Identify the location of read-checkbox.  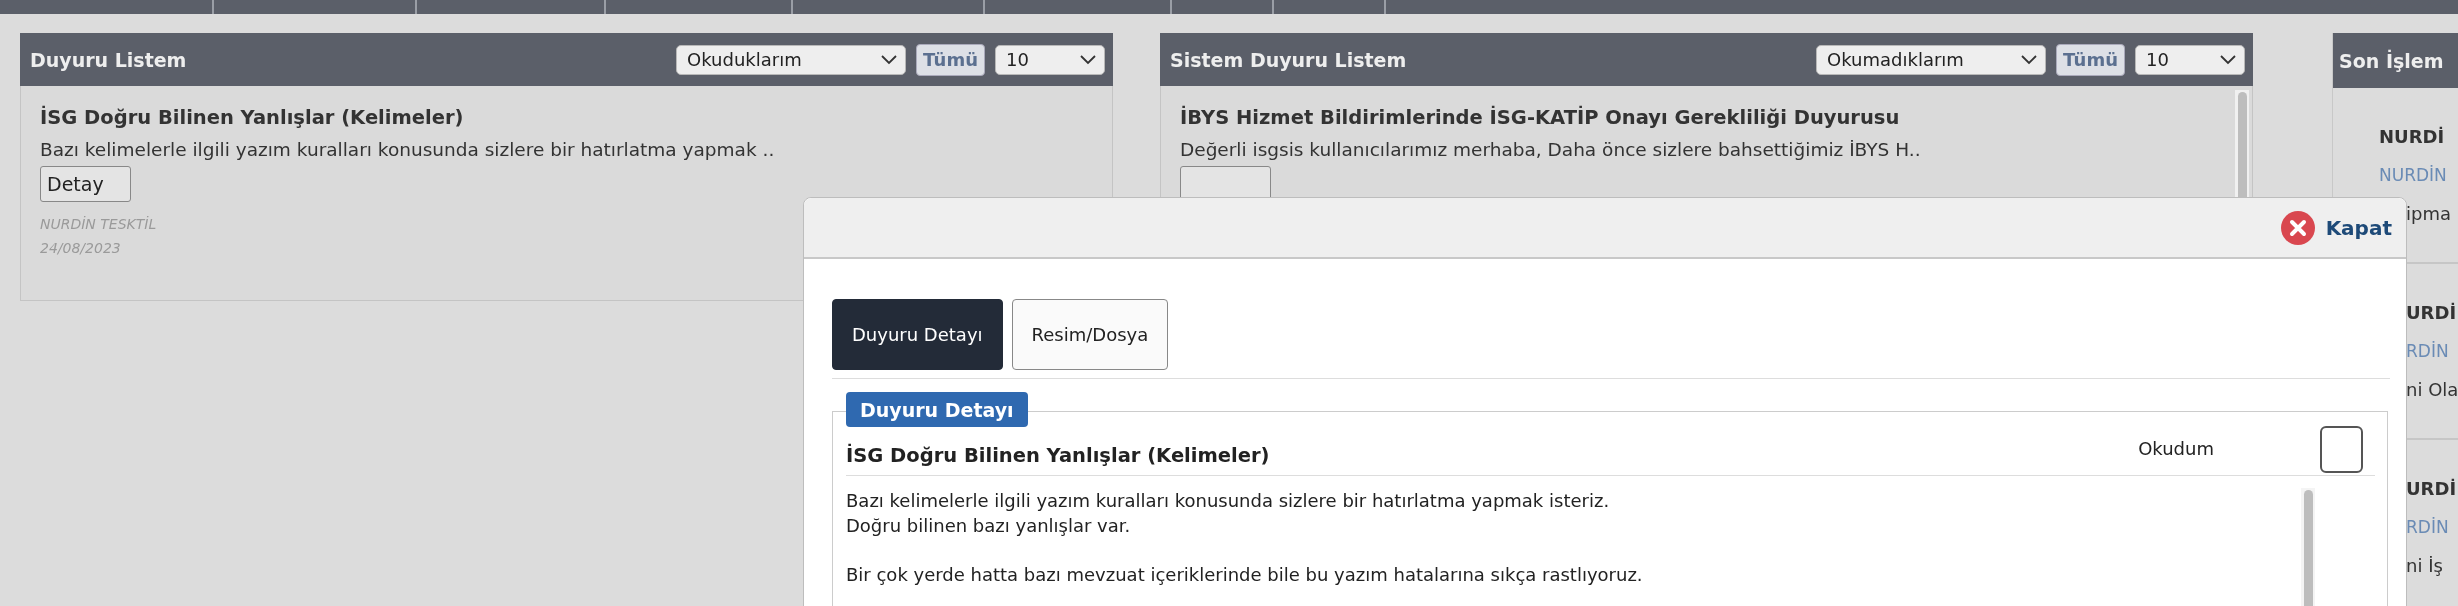
(2341, 449).